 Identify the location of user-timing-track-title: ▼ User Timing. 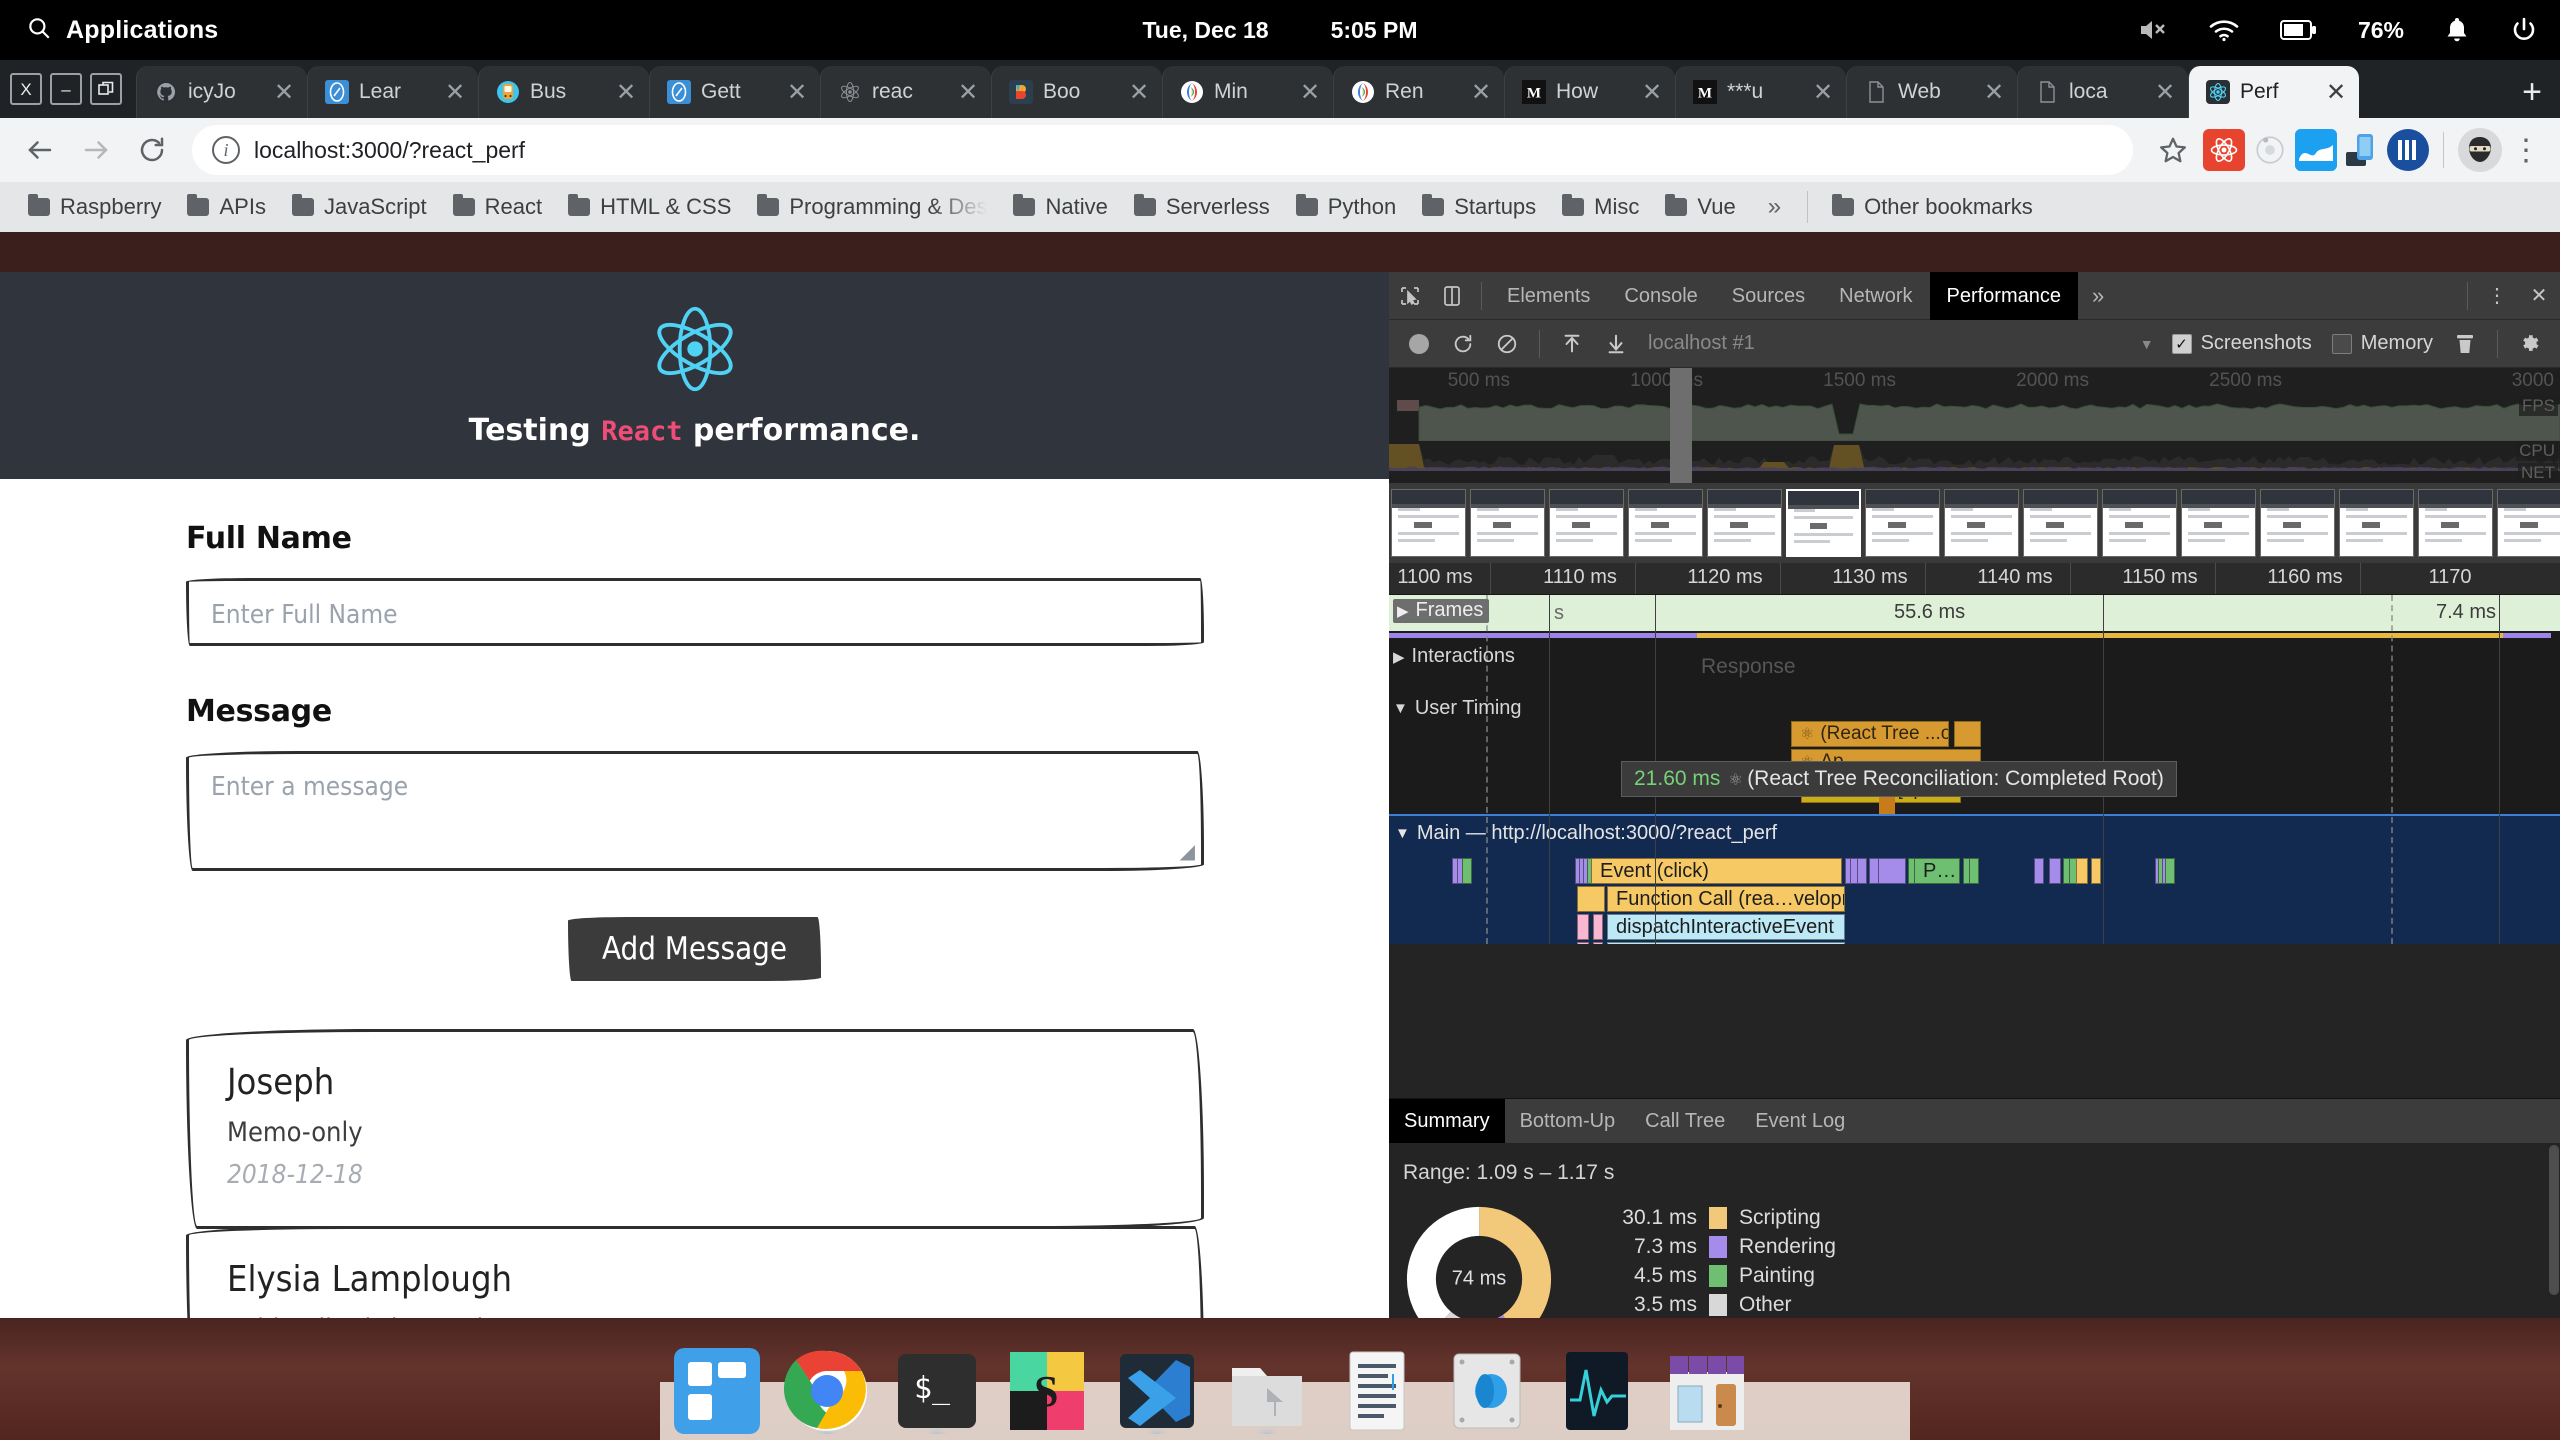
(1457, 708).